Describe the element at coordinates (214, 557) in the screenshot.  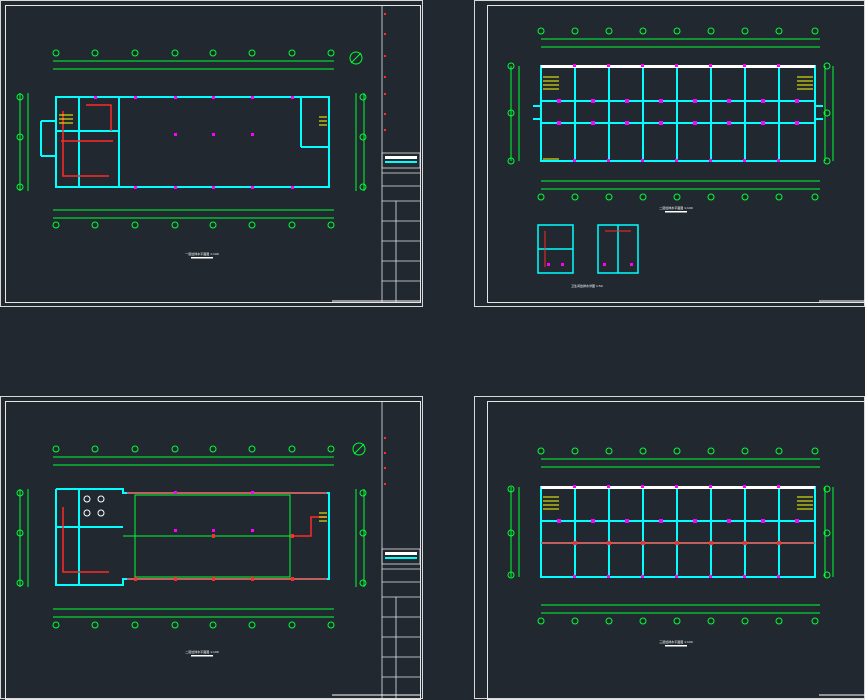
I see `fixtures` at that location.